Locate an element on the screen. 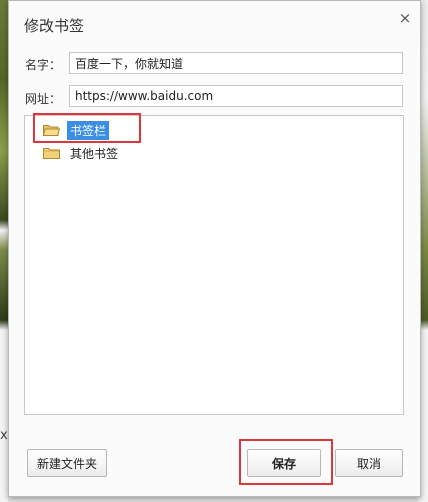  background-page-left is located at coordinates (4, 251).